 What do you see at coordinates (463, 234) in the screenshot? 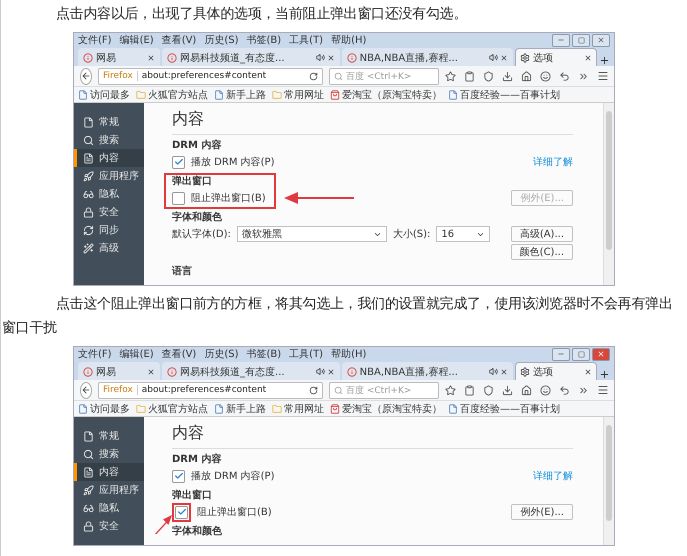
I see `size-dropdown: 16` at bounding box center [463, 234].